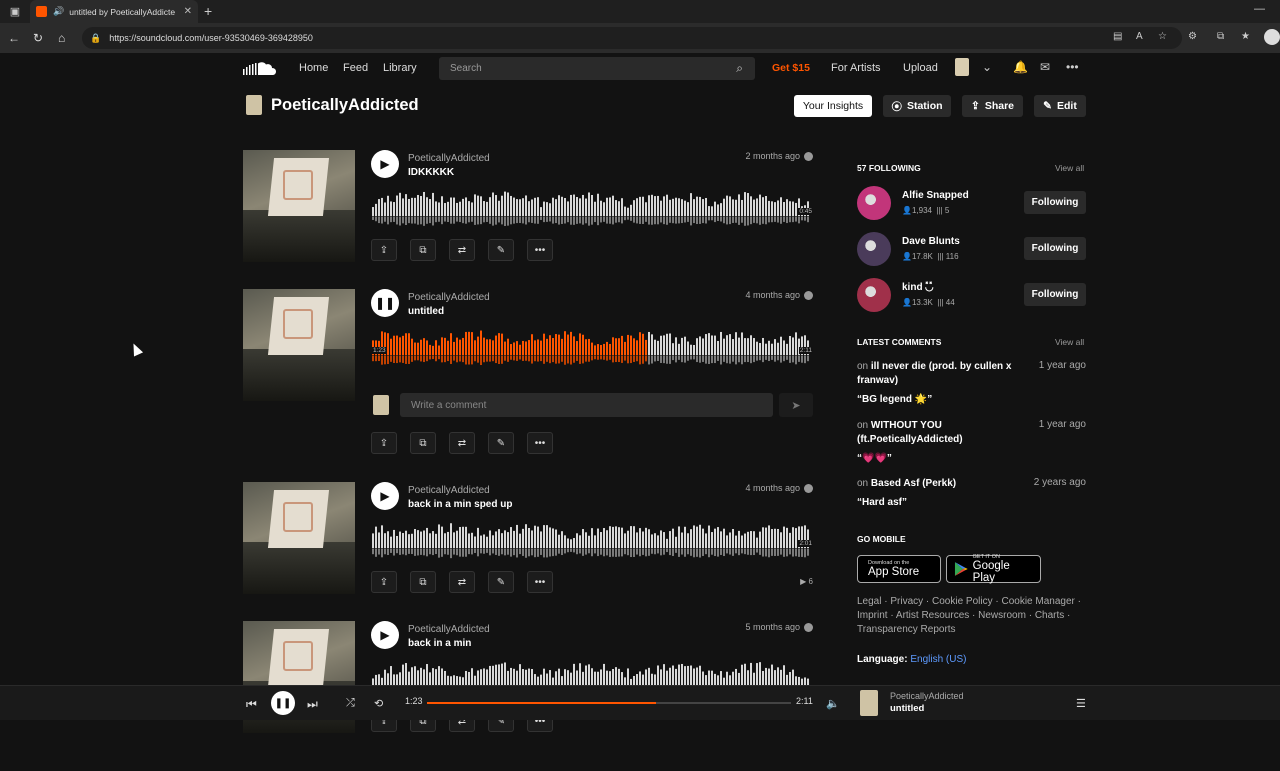 The height and width of the screenshot is (771, 1280). I want to click on google-play-button: GET IT ON Google Play, so click(993, 569).